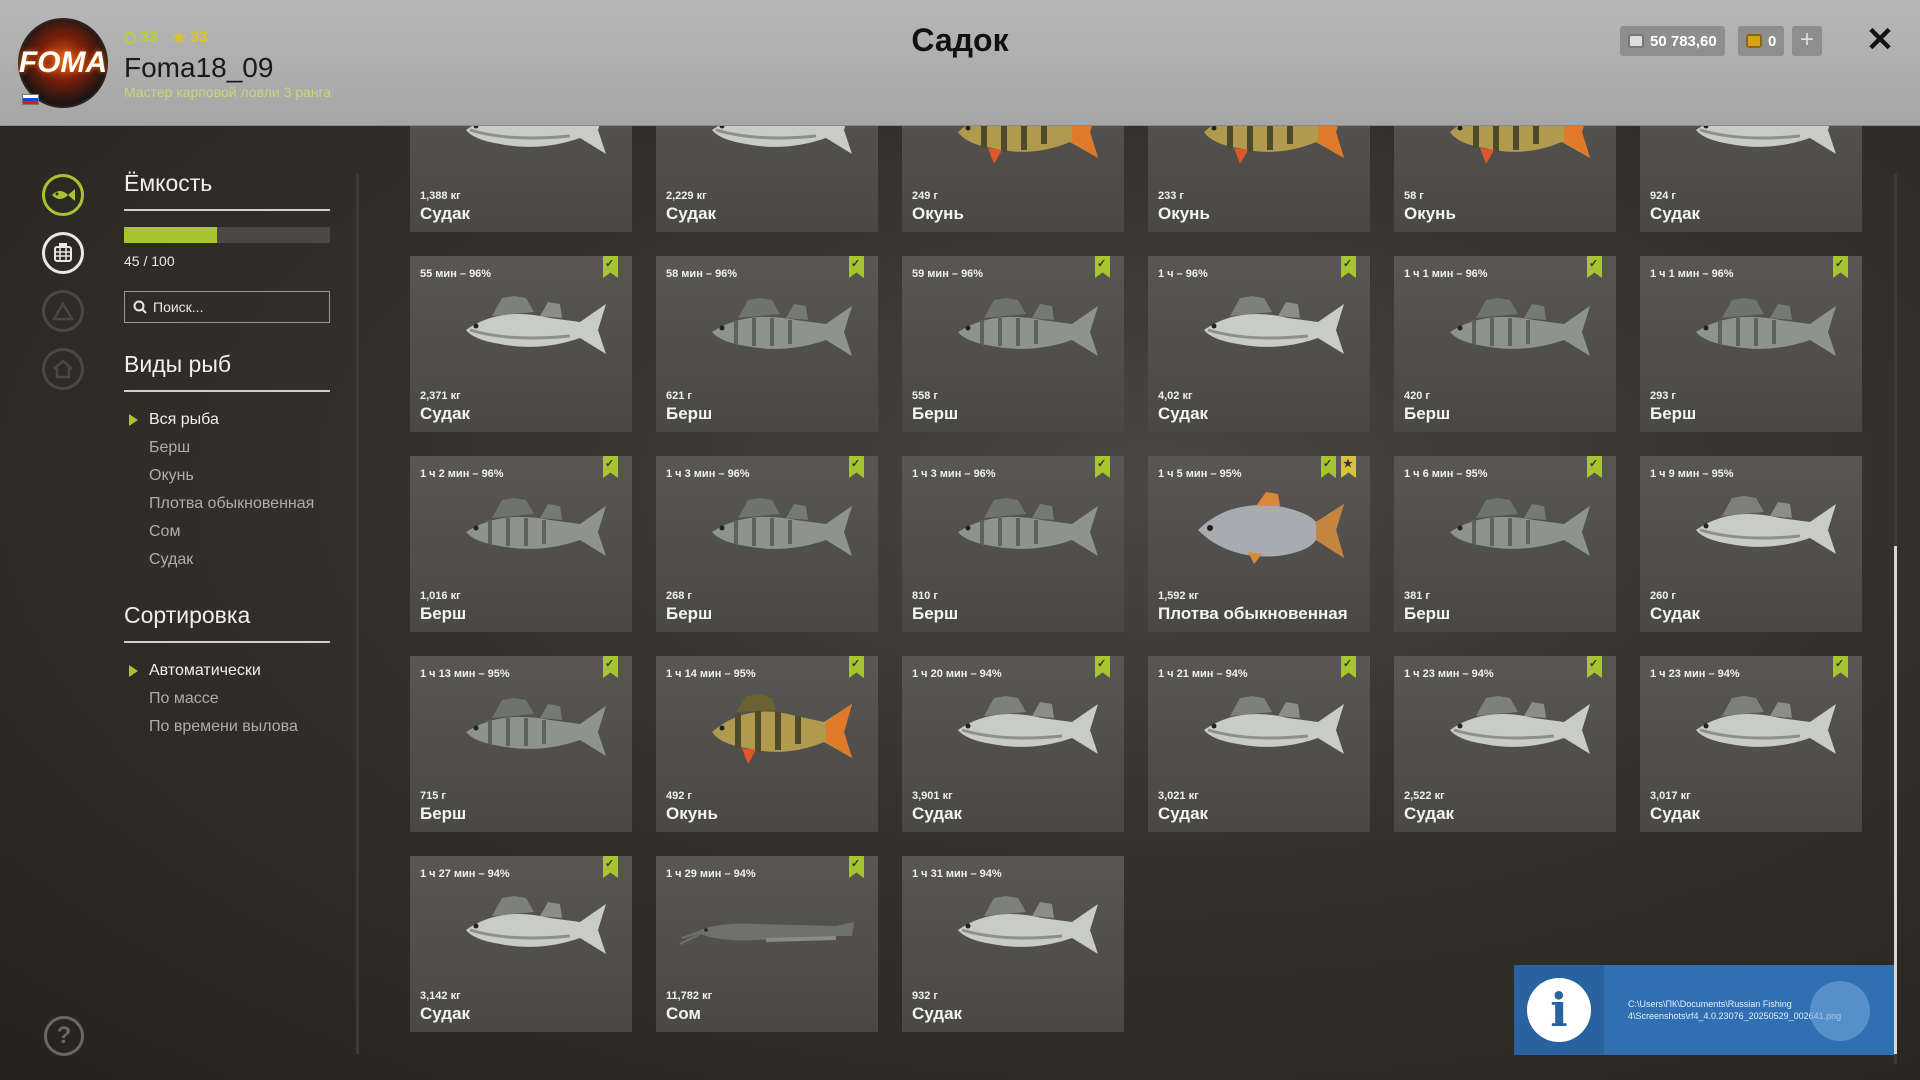 The width and height of the screenshot is (1920, 1080). Describe the element at coordinates (227, 448) in the screenshot. I see `species-filter-item: Берш` at that location.